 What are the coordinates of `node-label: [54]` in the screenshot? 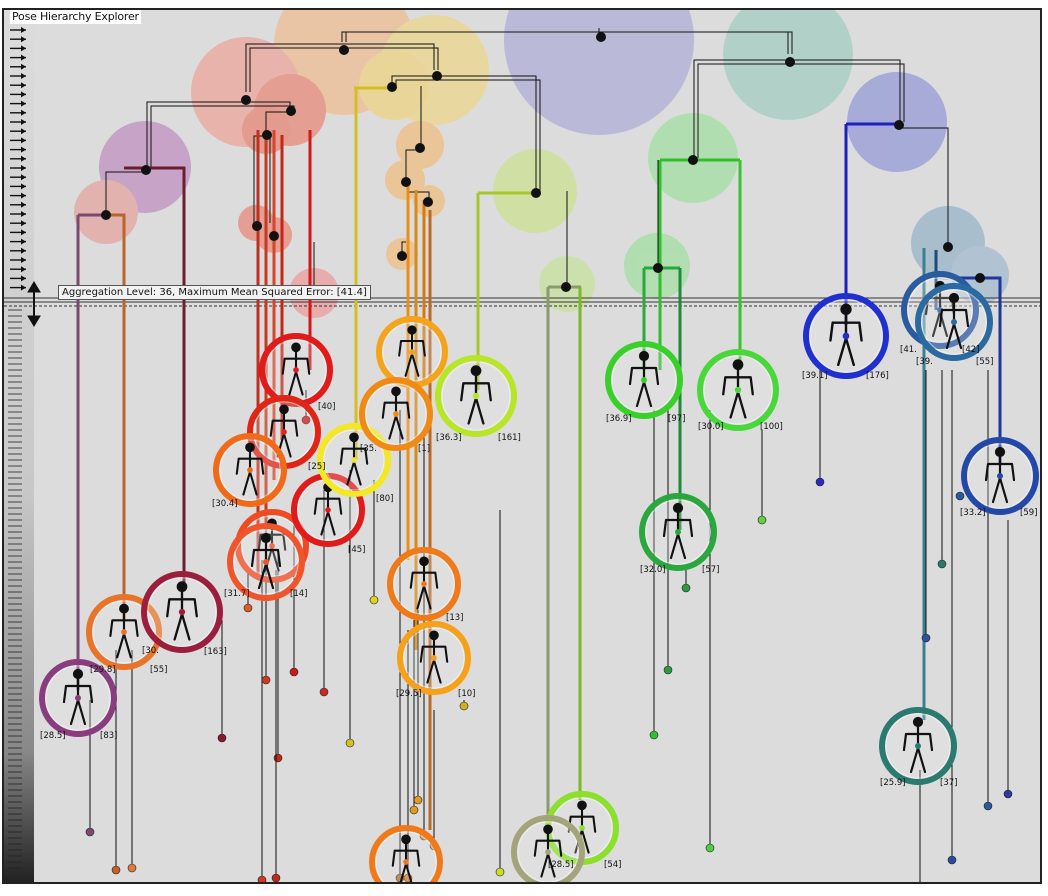 It's located at (612, 865).